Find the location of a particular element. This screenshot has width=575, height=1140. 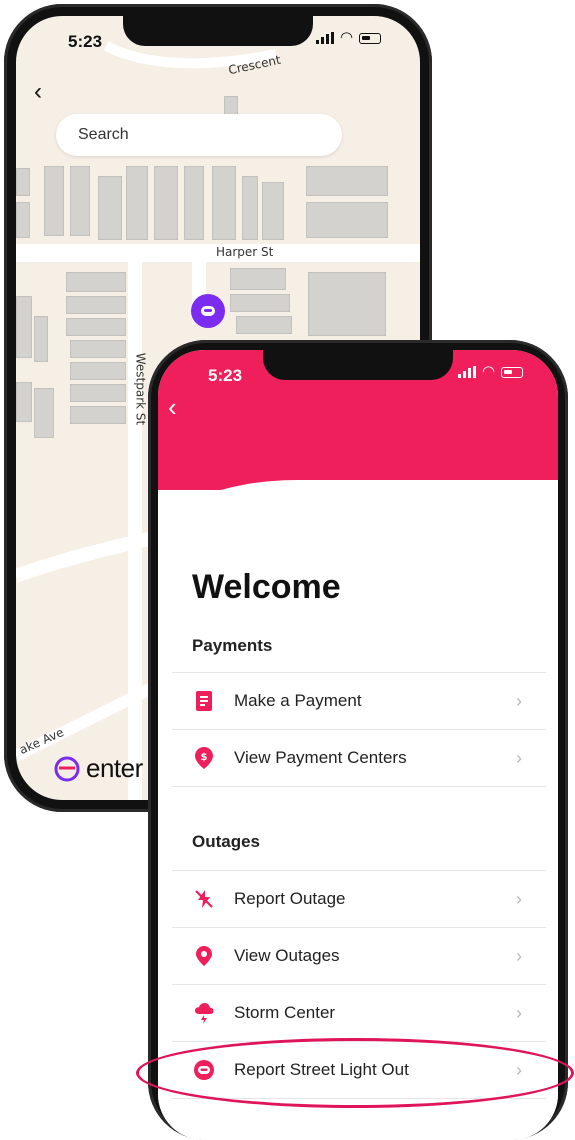

payment-bill-icon is located at coordinates (204, 701).